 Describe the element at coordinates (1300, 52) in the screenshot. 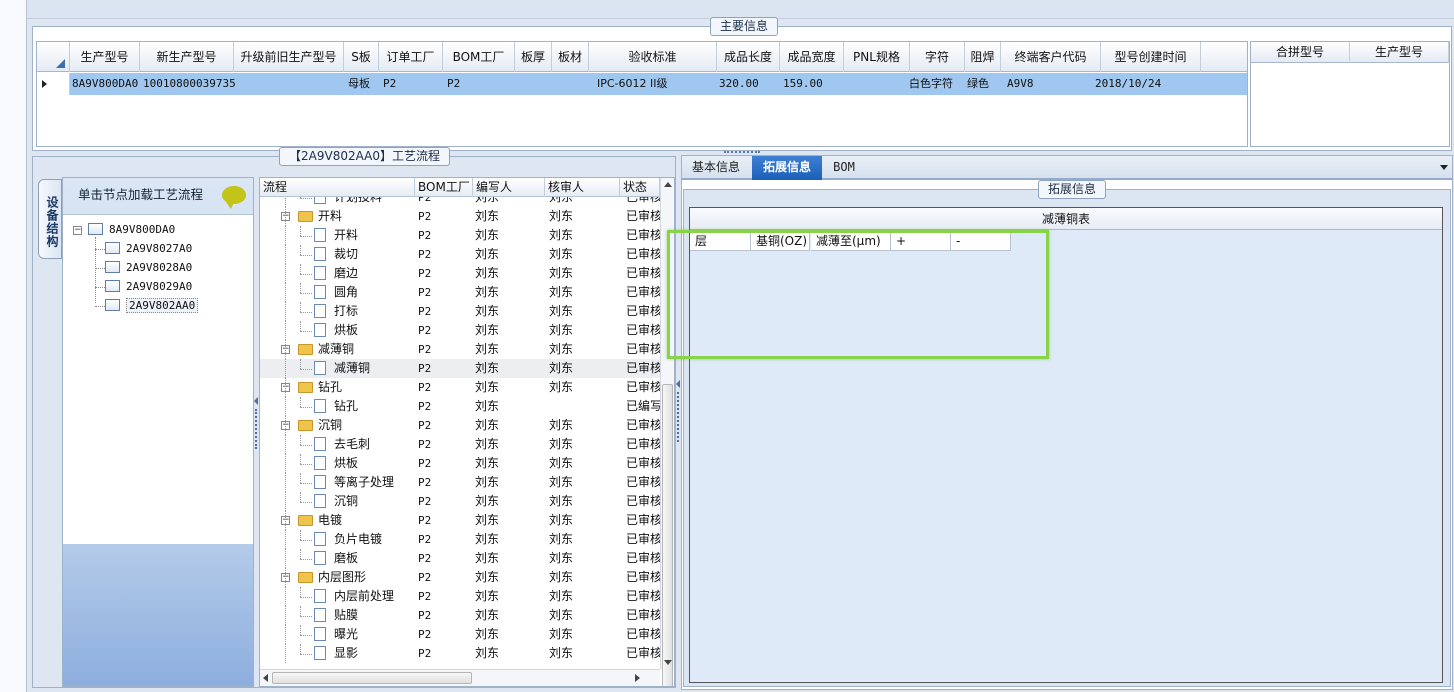

I see `merge-column-header: 合拼型号` at that location.